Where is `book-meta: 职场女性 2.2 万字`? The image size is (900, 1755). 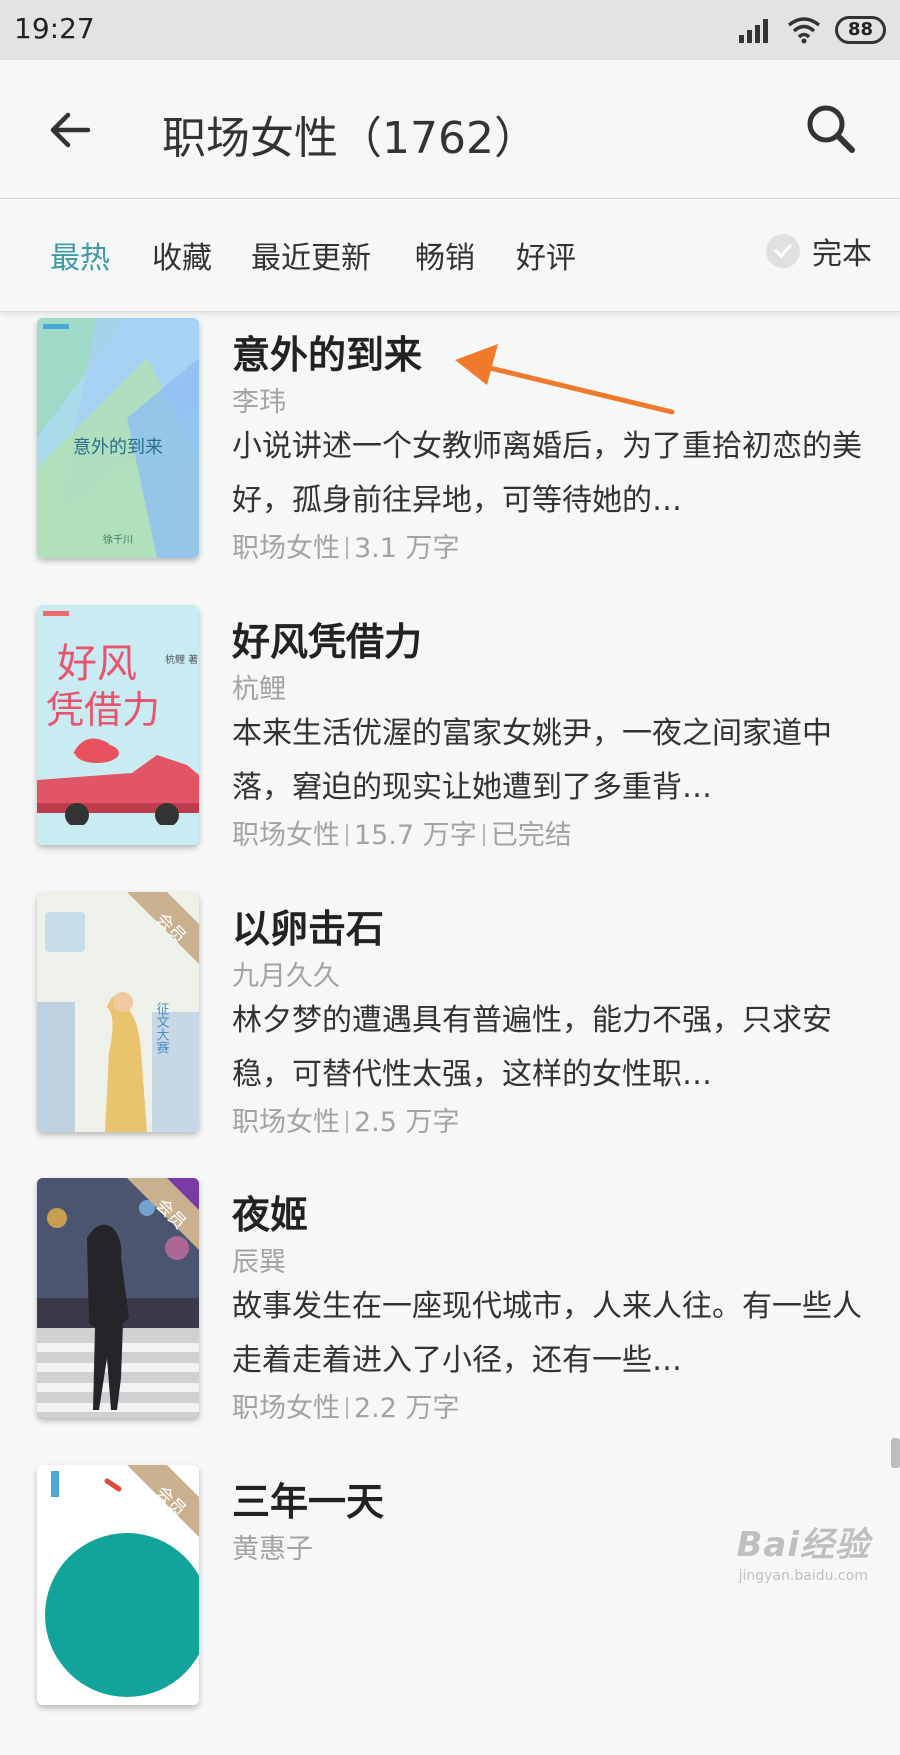 book-meta: 职场女性 2.2 万字 is located at coordinates (346, 1405).